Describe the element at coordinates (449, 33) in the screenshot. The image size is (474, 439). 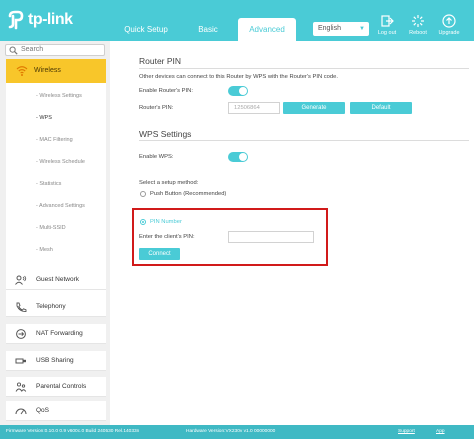
I see `upgrade-label: Upgrade` at that location.